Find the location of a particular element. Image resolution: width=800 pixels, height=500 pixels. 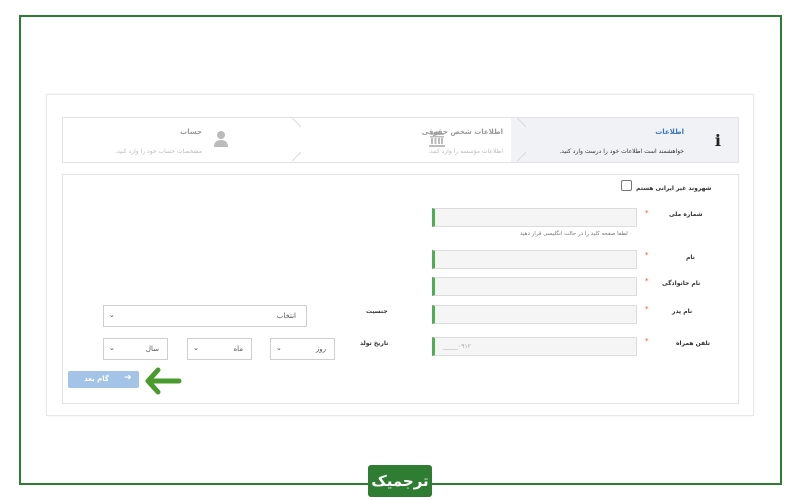

gender-select: انتخاب ⌄ is located at coordinates (205, 316).